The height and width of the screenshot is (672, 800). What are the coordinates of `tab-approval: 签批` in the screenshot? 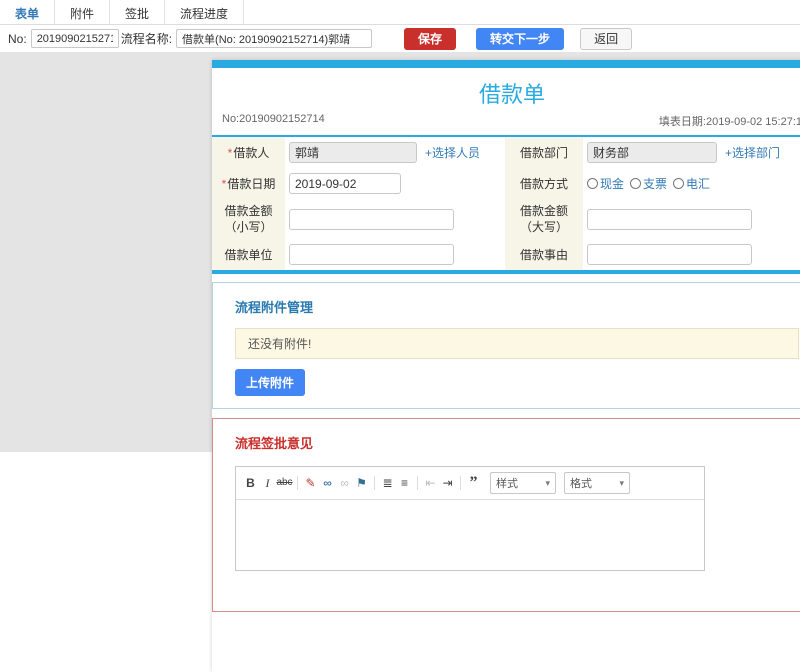 It's located at (138, 12).